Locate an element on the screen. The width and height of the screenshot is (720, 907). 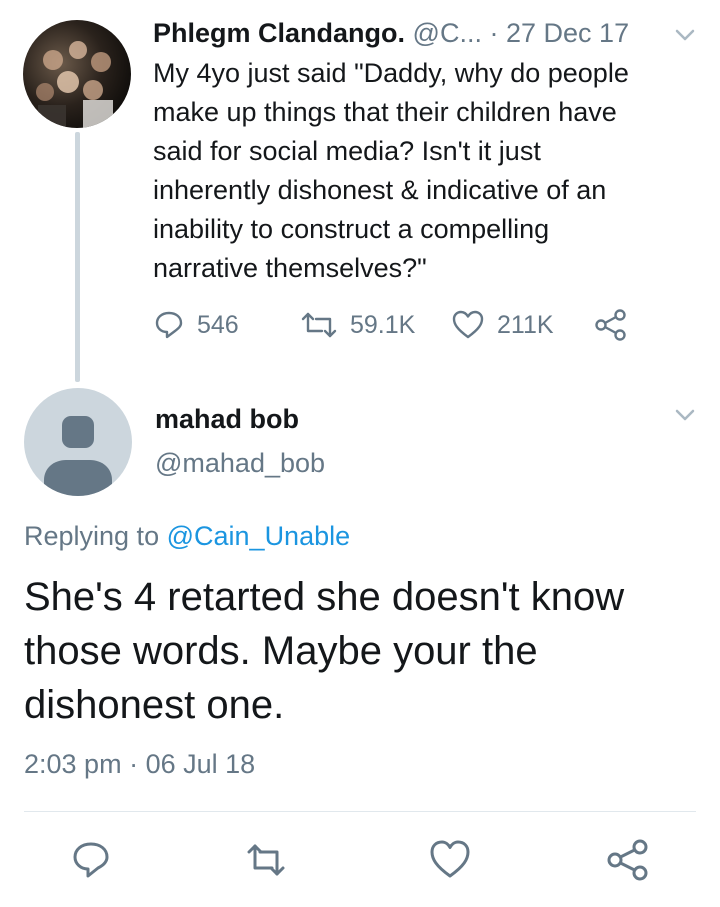
author-handle: @mahad_bob is located at coordinates (240, 463).